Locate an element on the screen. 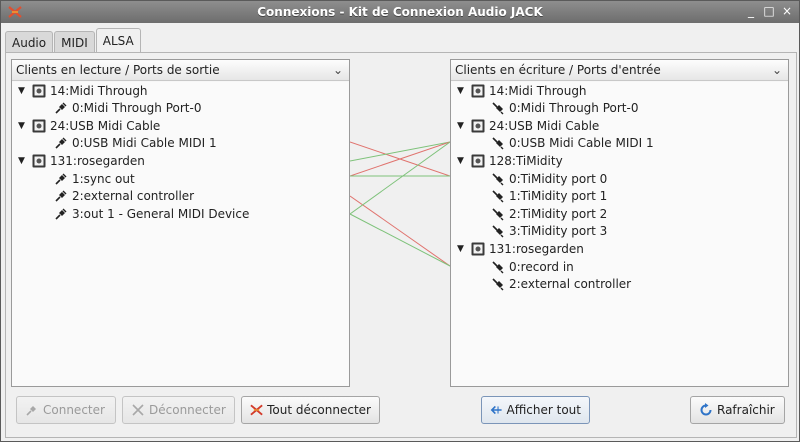  output-panel-title: Clients en lecture / Ports de sortie is located at coordinates (118, 70).